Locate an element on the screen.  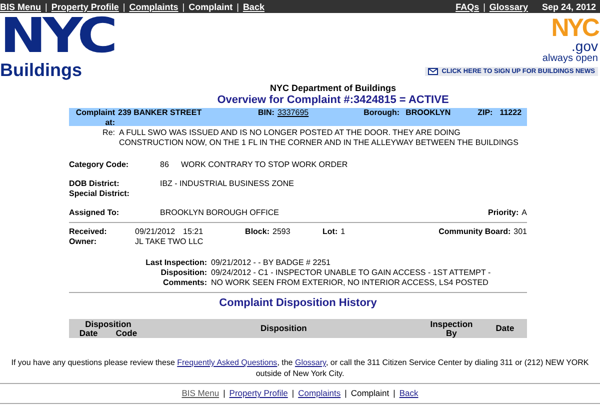
board-value: 301 is located at coordinates (520, 232).